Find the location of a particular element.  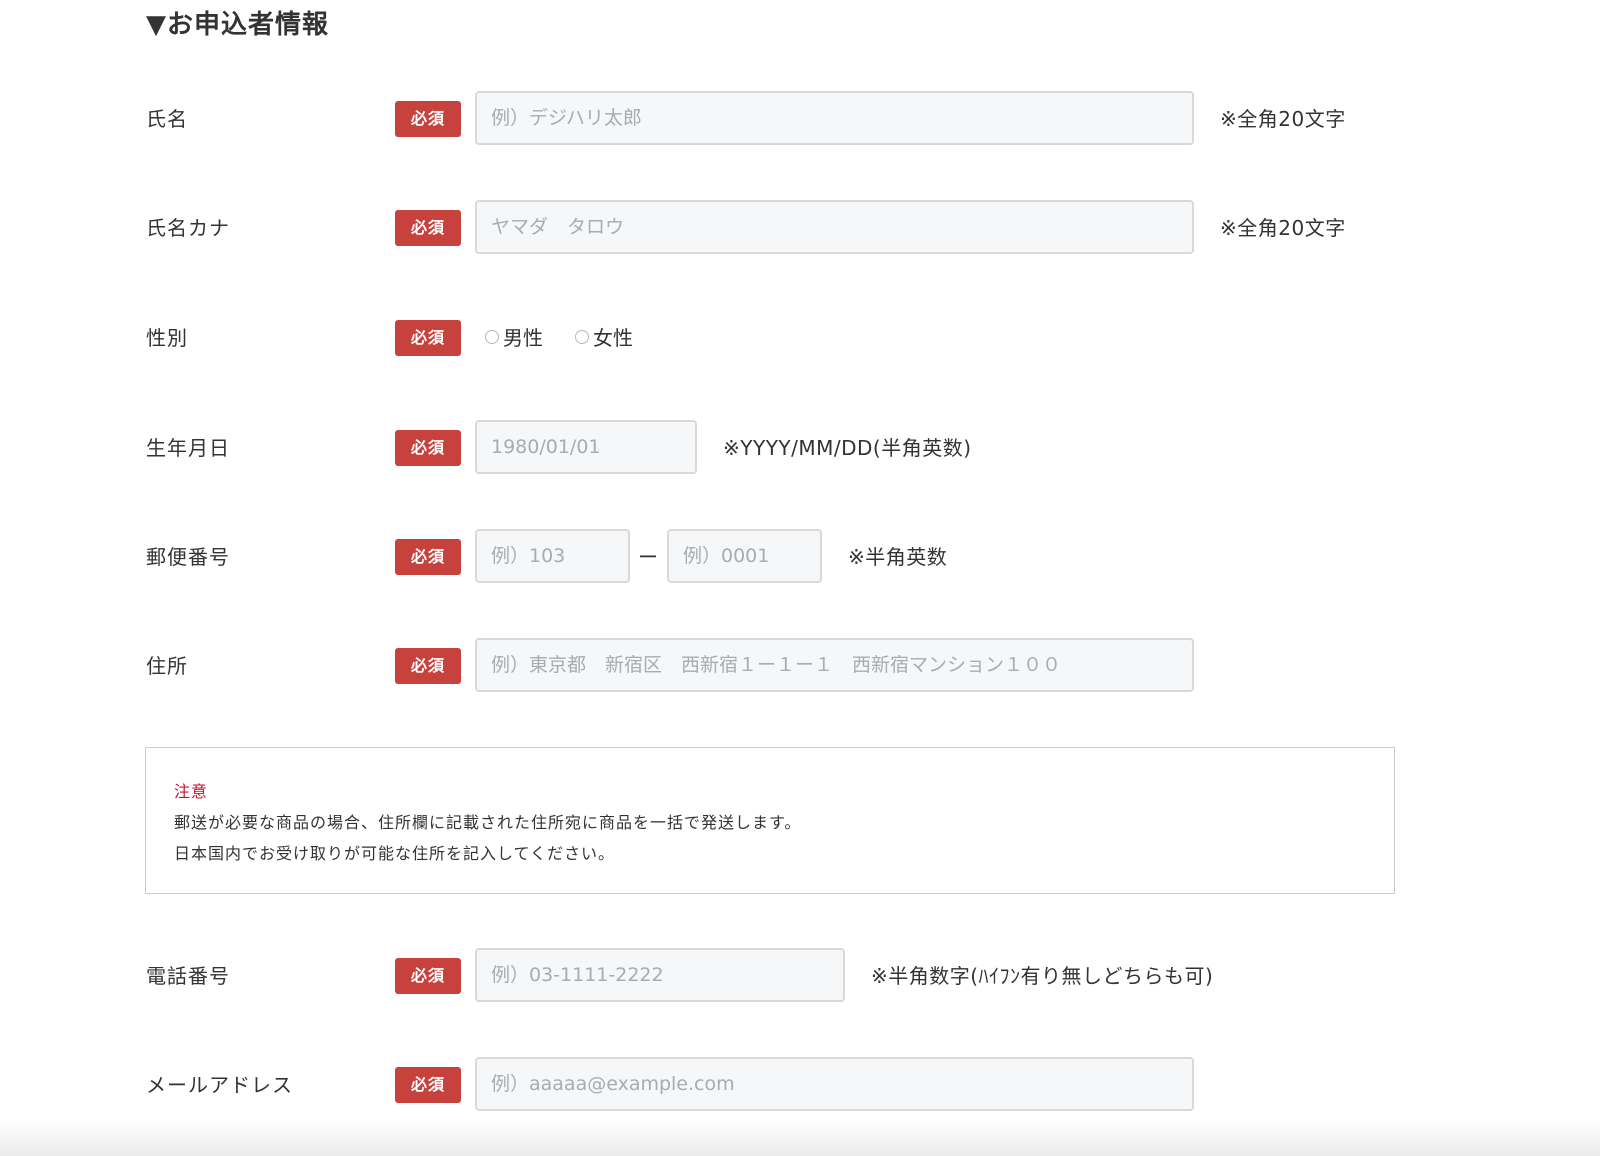

gender-option-male-label: 男性 is located at coordinates (523, 338).